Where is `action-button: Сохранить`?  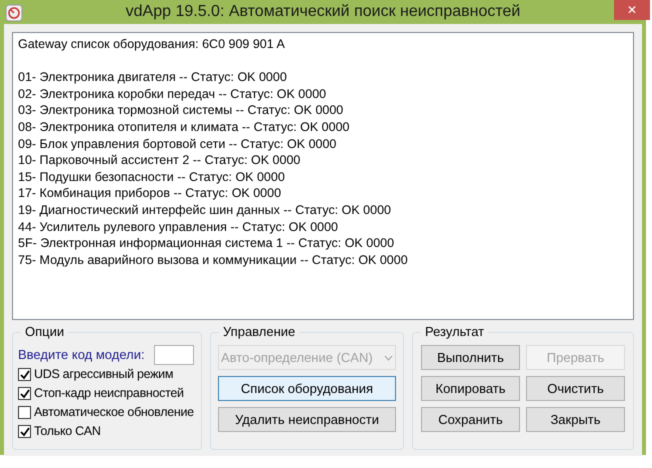
action-button: Сохранить is located at coordinates (470, 419).